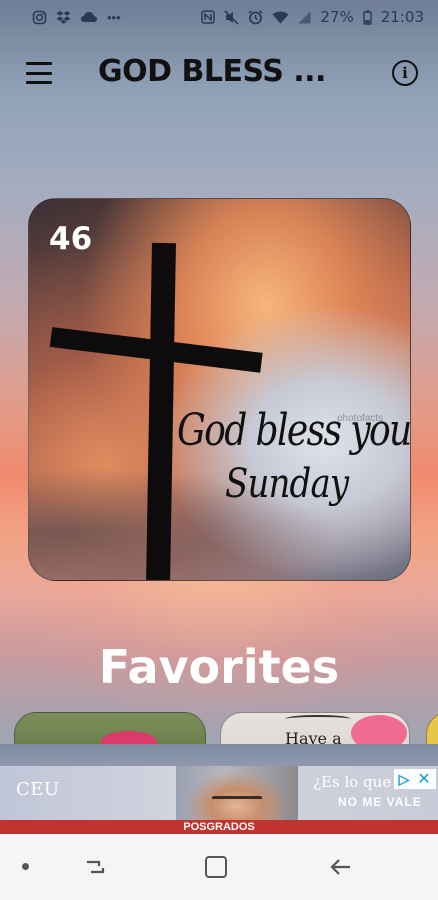 The width and height of the screenshot is (438, 900). Describe the element at coordinates (39, 17) in the screenshot. I see `instagram-icon` at that location.